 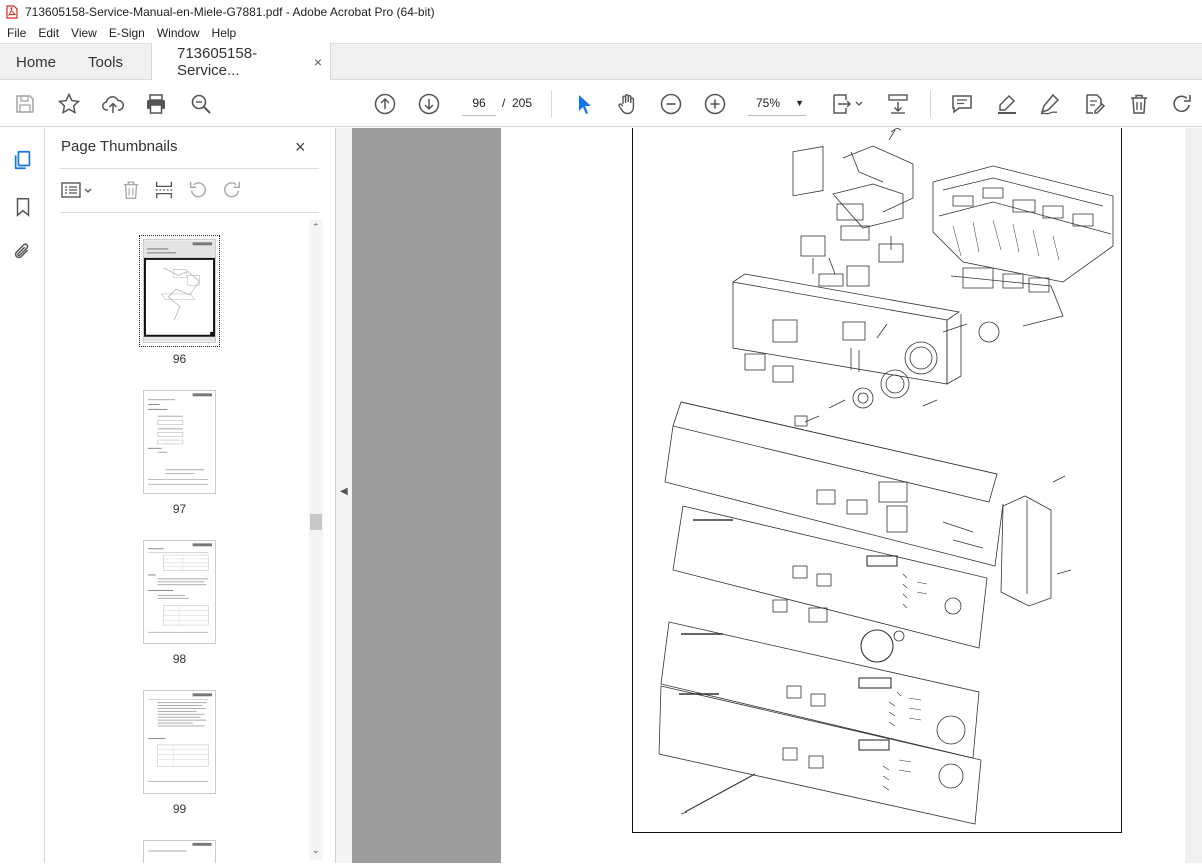 What do you see at coordinates (715, 104) in the screenshot?
I see `zoom-in-icon` at bounding box center [715, 104].